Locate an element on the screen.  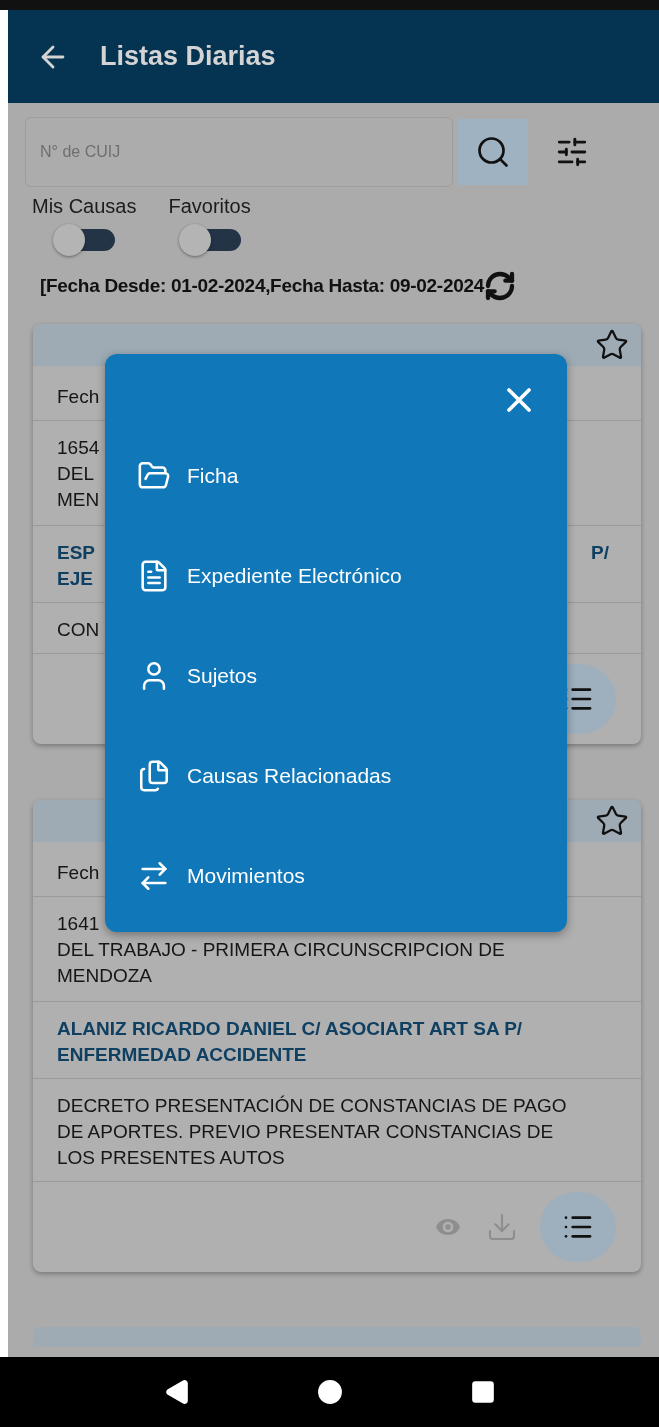
refresh-button is located at coordinates (499, 286).